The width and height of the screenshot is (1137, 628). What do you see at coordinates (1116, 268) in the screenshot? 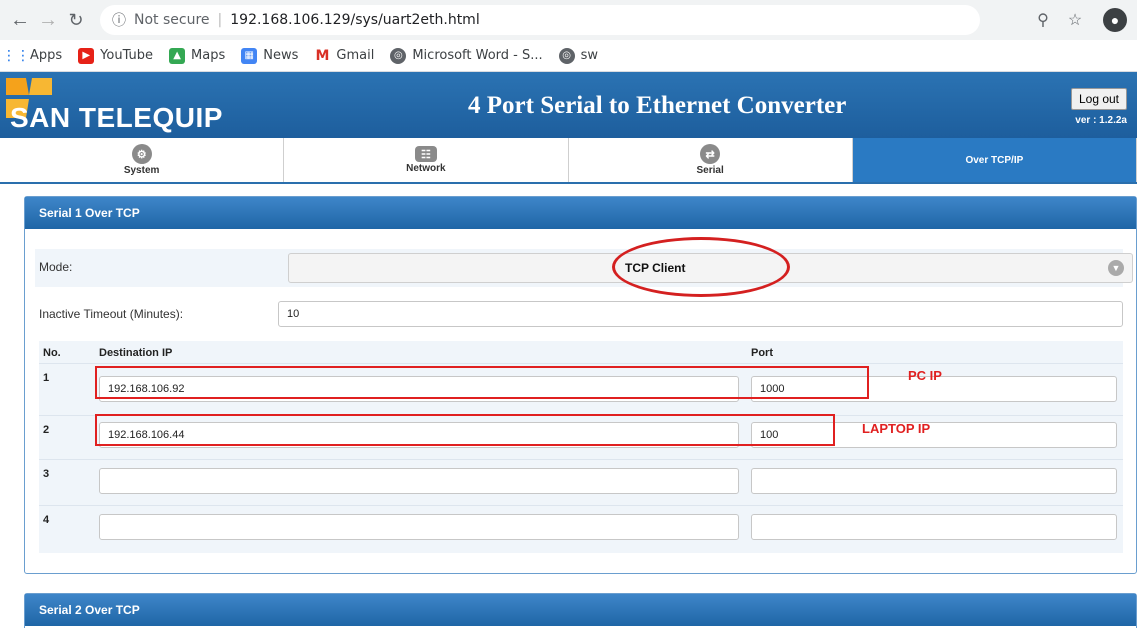
I see `chevron-down-icon: ▼` at bounding box center [1116, 268].